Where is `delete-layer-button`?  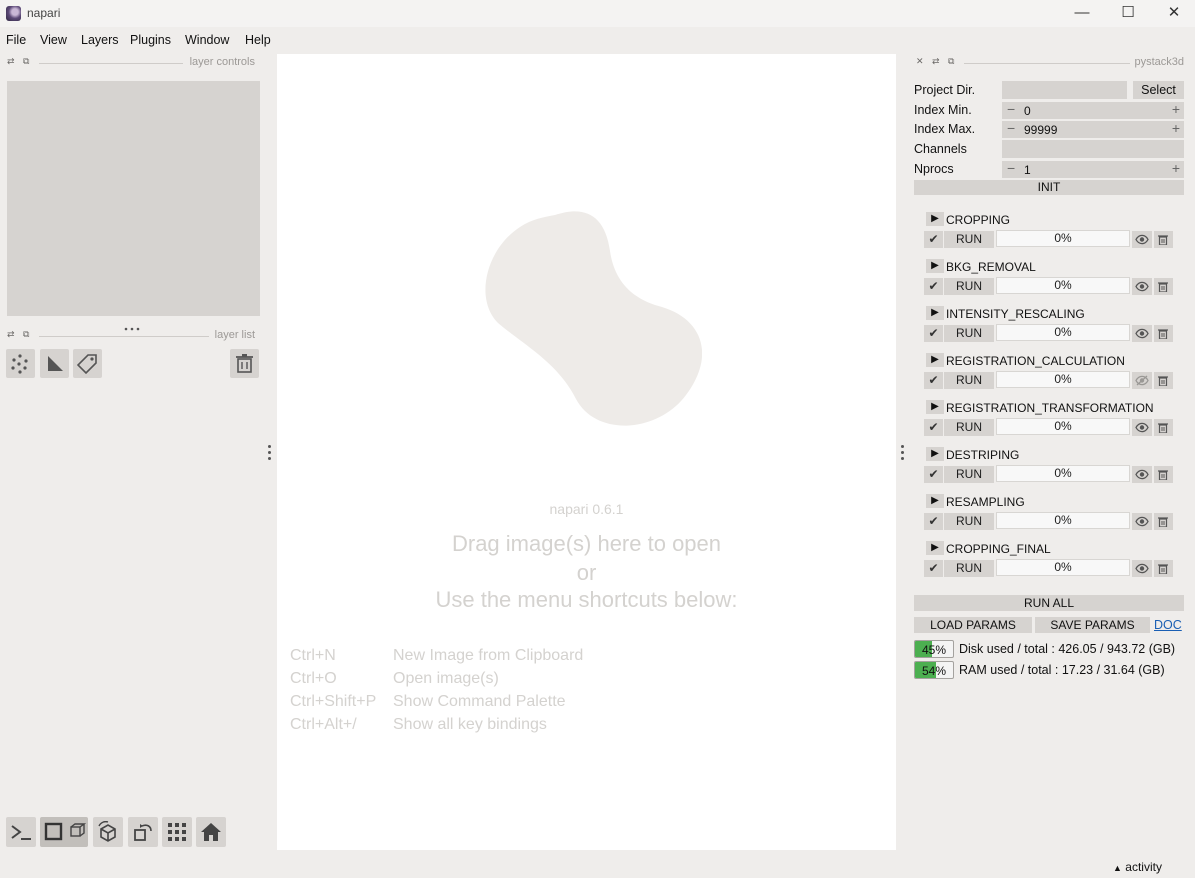
delete-layer-button is located at coordinates (244, 363).